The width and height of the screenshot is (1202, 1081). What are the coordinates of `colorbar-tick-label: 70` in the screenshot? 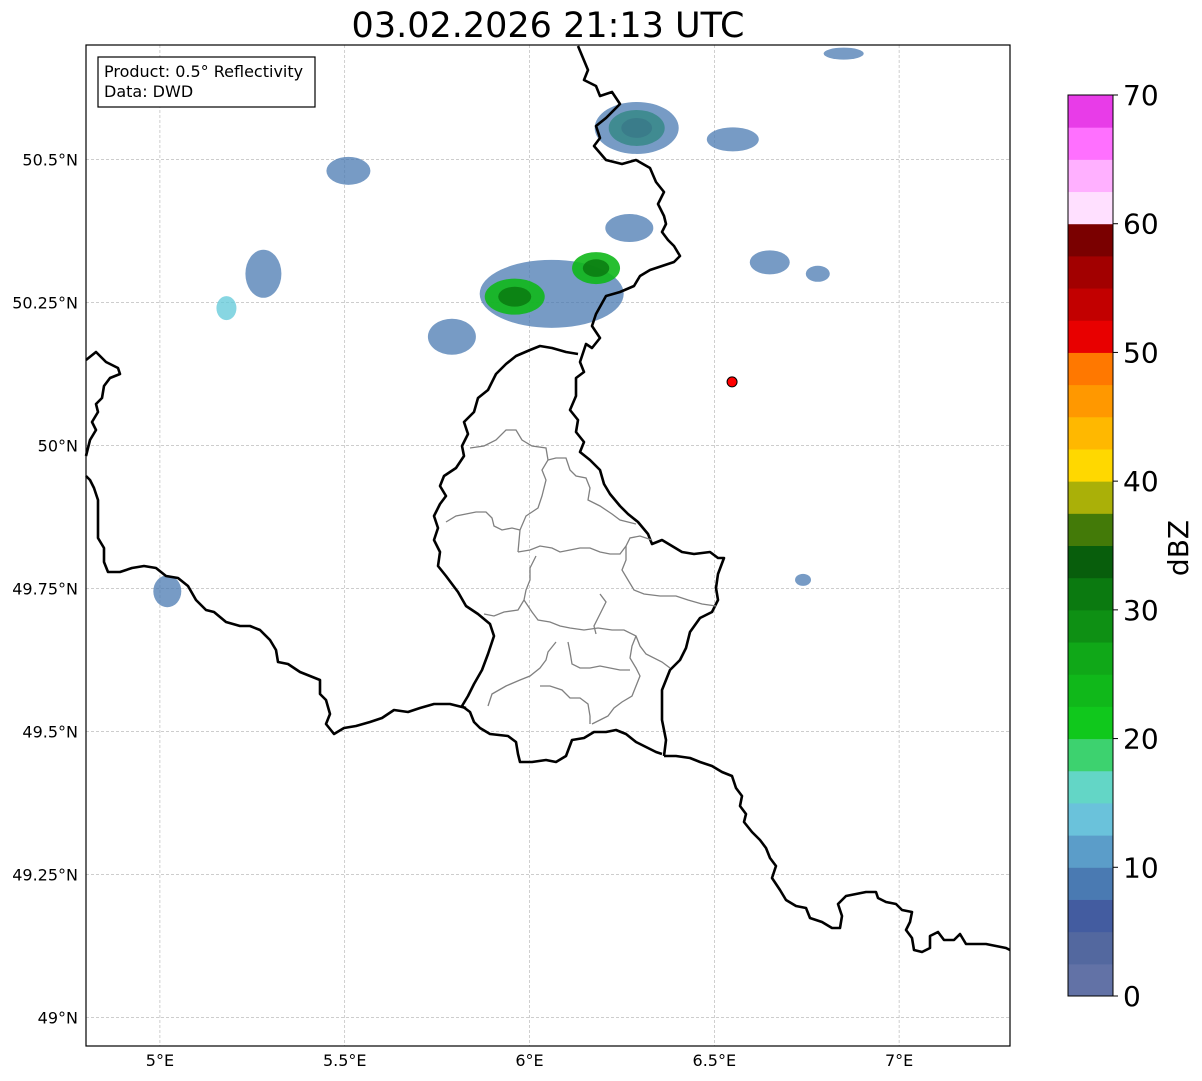 It's located at (1141, 95).